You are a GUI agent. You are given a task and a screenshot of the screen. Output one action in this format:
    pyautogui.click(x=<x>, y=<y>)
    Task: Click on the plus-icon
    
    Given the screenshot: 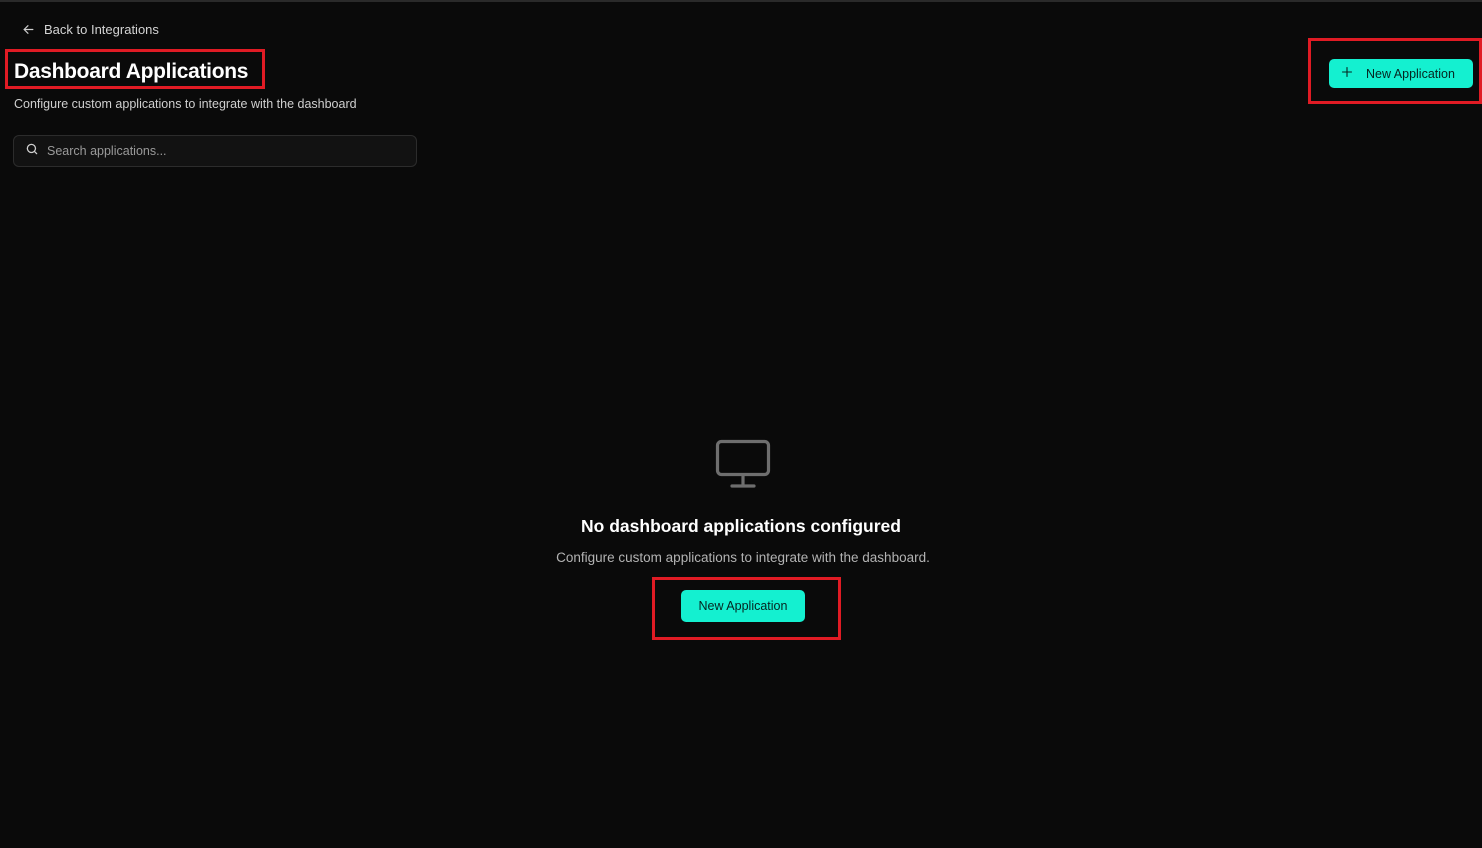 What is the action you would take?
    pyautogui.click(x=1347, y=73)
    